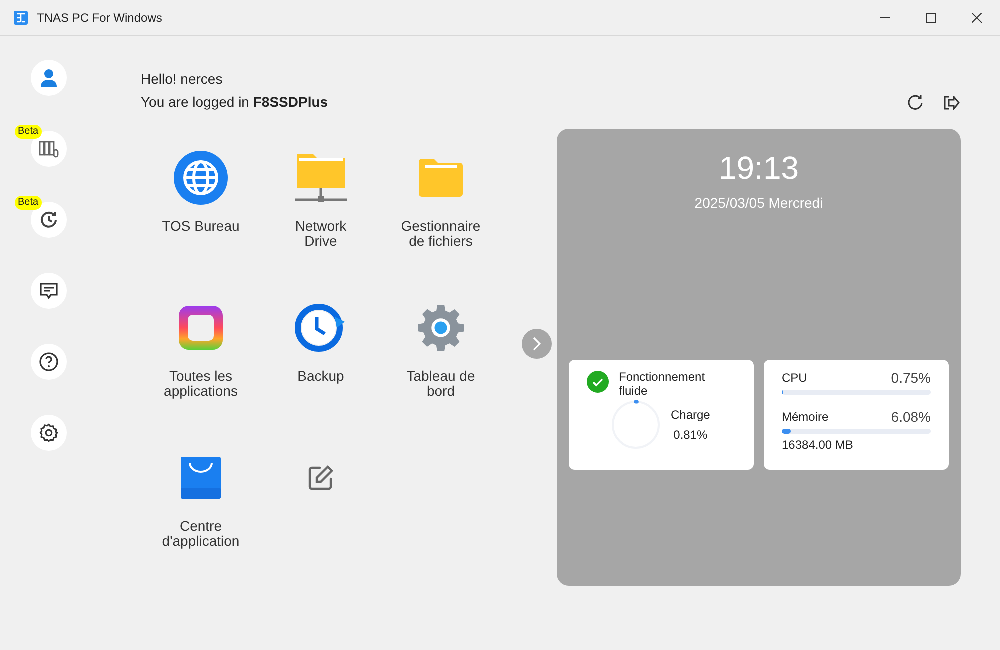  I want to click on server-icon, so click(49, 149).